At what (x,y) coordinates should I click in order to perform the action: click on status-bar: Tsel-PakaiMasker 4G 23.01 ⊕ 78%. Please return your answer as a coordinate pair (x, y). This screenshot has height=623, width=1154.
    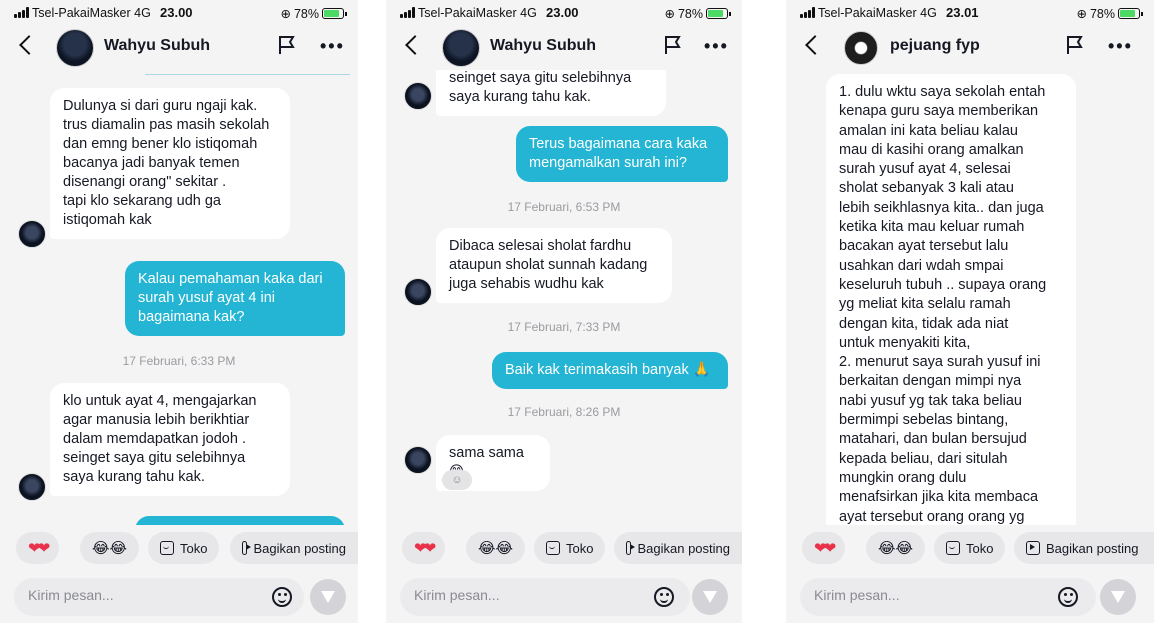
    Looking at the image, I should click on (970, 13).